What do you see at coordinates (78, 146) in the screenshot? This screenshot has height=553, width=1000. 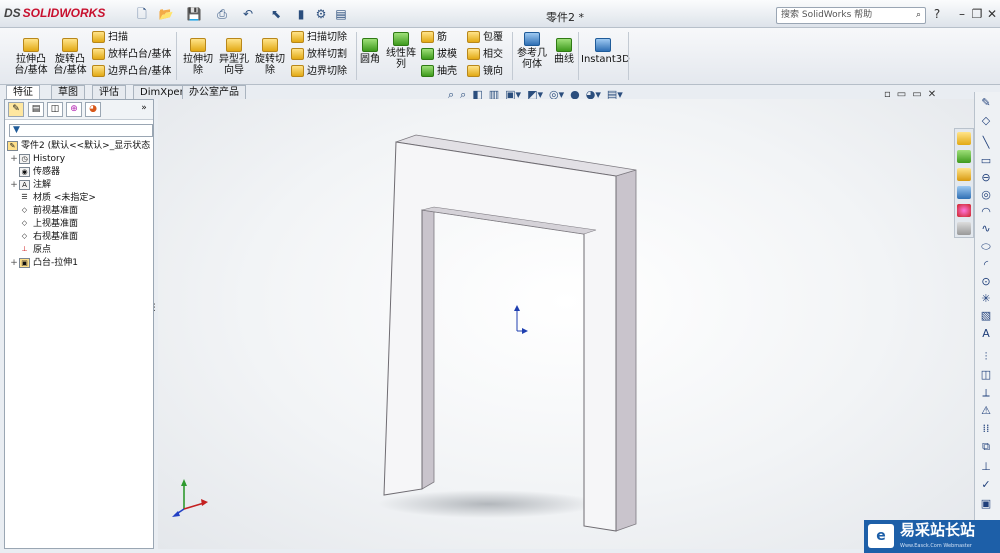 I see `tree-root-part: ✎ 零件2 (默认<<默认>_显示状态` at bounding box center [78, 146].